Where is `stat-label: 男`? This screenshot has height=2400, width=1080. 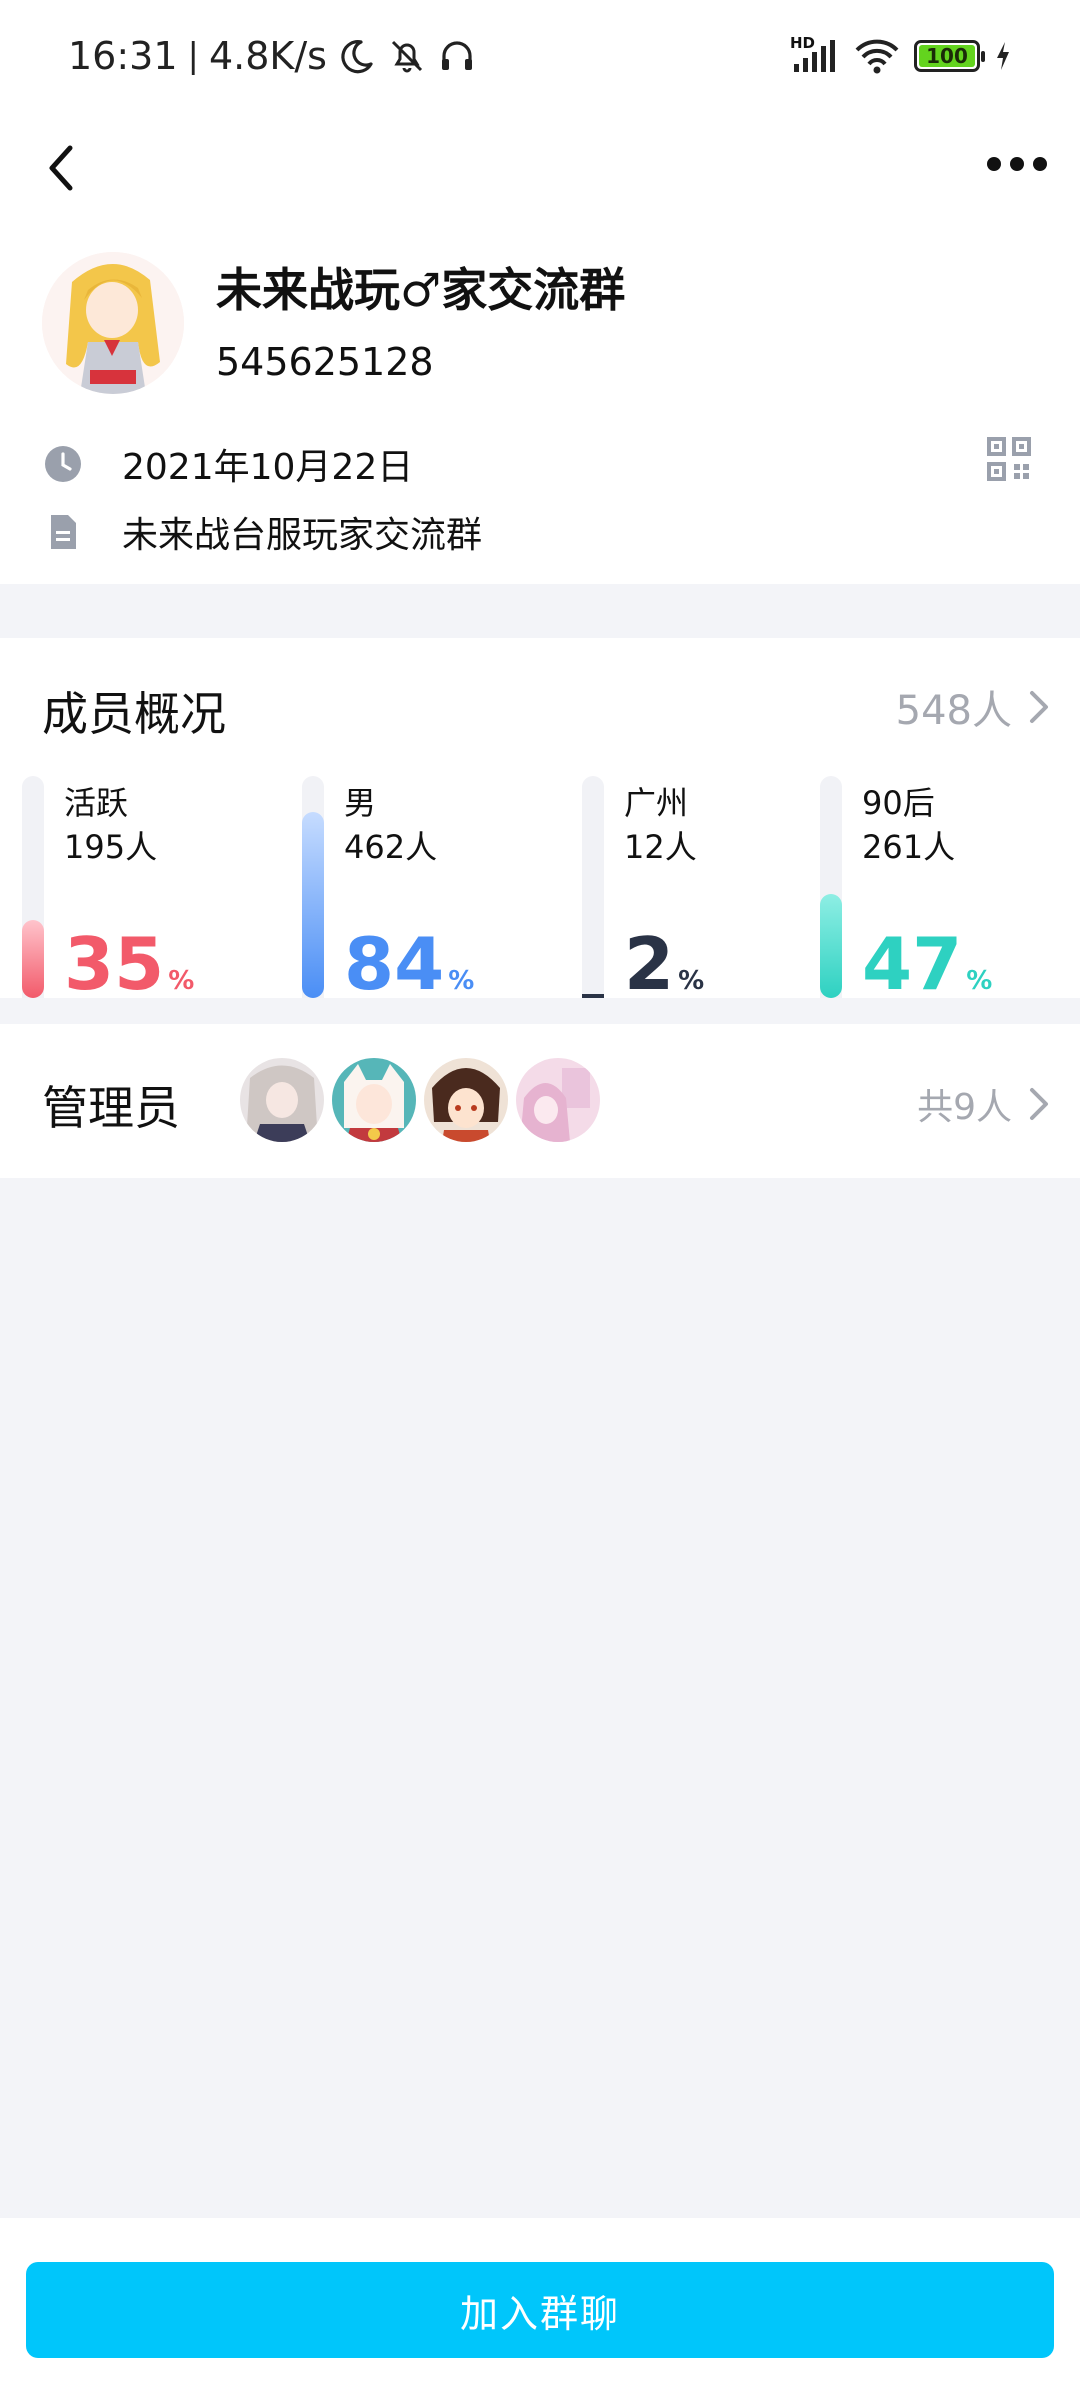
stat-label: 男 is located at coordinates (360, 803).